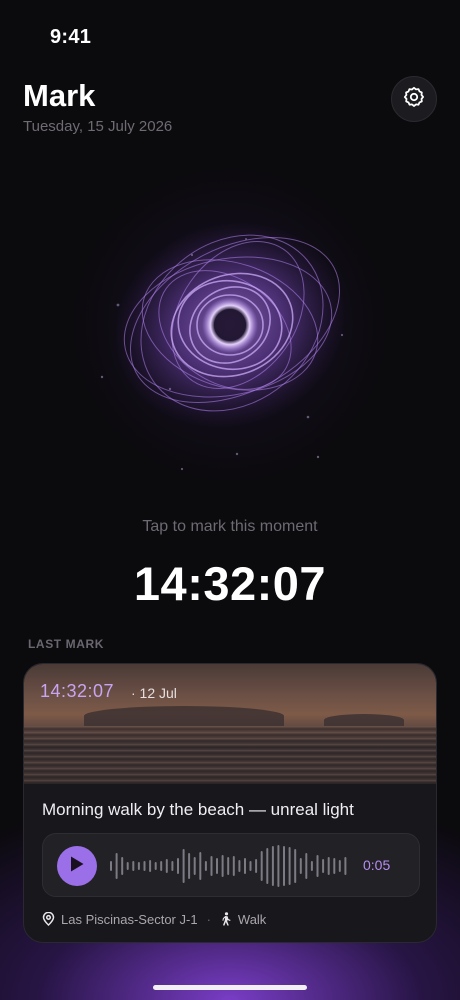 This screenshot has width=460, height=1000. I want to click on current-time-display: 14:32:07, so click(230, 583).